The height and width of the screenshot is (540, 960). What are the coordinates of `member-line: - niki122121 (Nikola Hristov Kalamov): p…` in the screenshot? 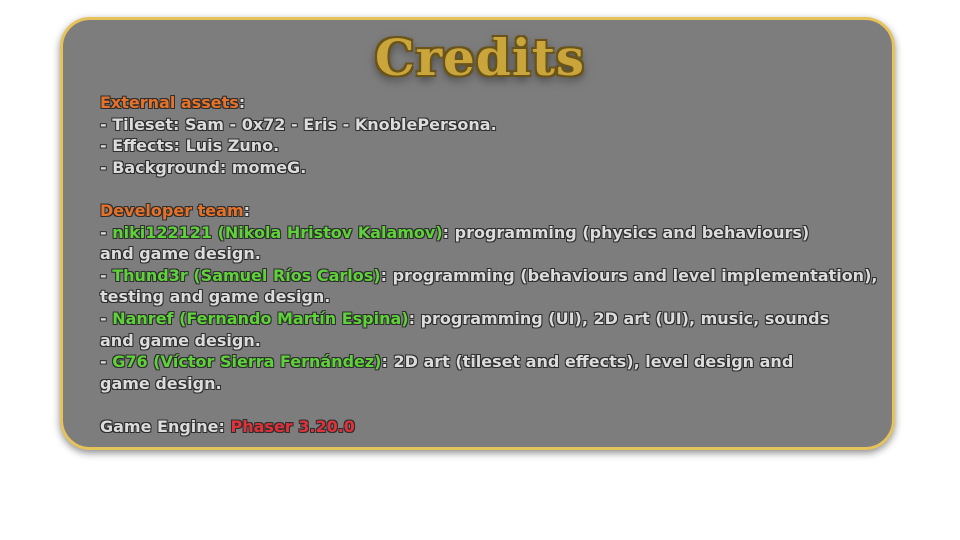 It's located at (490, 233).